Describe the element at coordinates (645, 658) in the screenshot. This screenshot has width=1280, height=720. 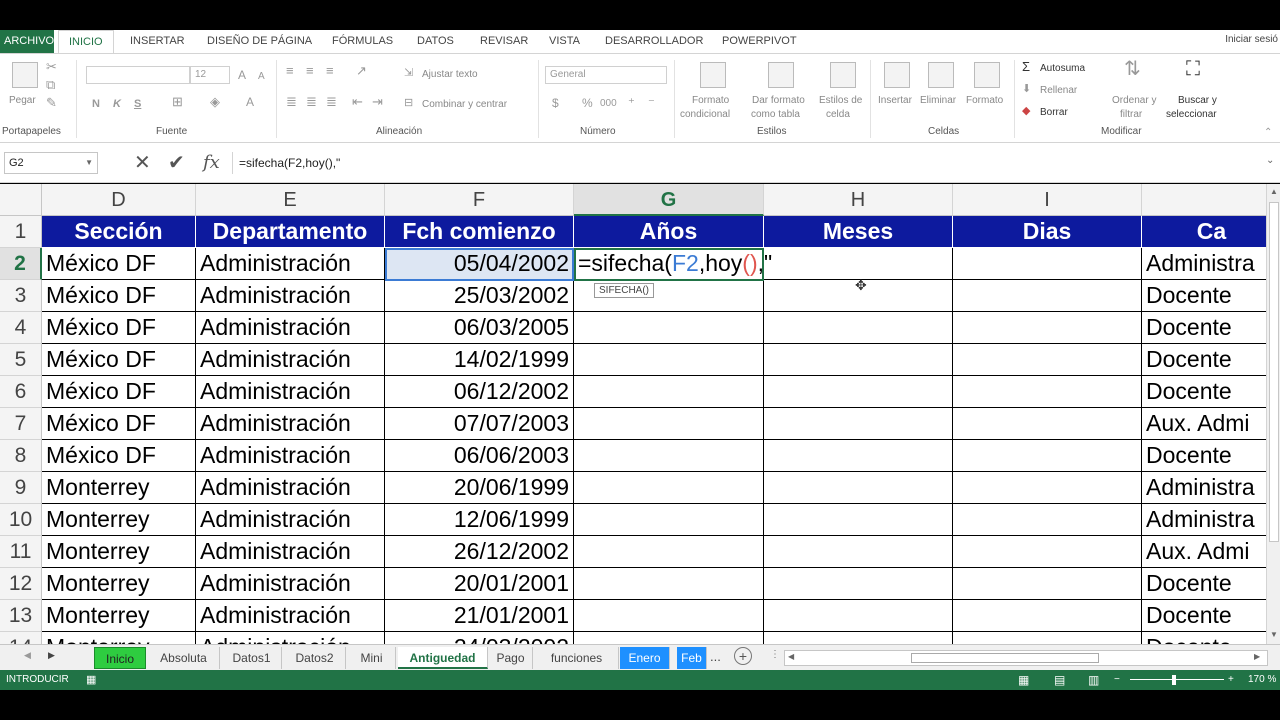
I see `sheet-tab: Enero` at that location.